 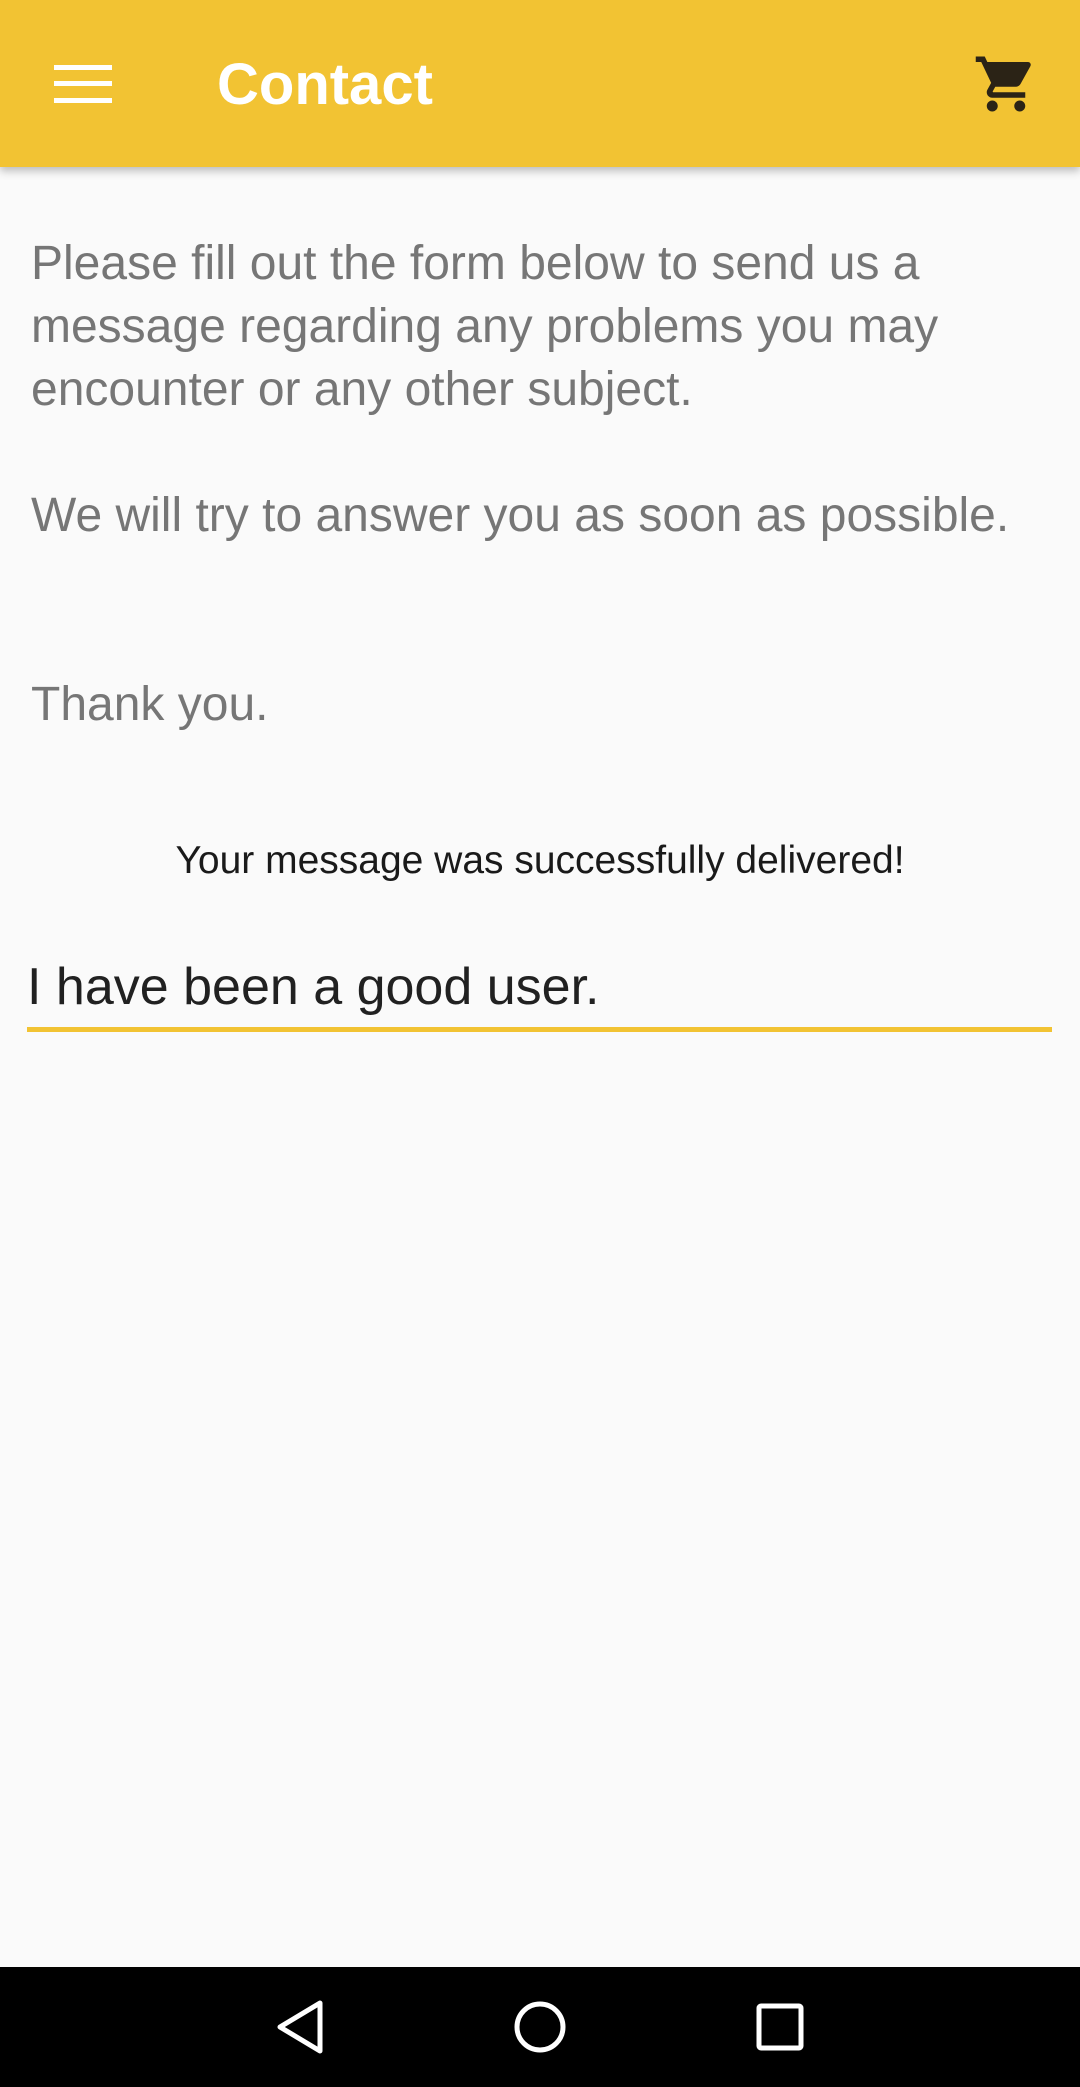 I want to click on home-button, so click(x=540, y=2027).